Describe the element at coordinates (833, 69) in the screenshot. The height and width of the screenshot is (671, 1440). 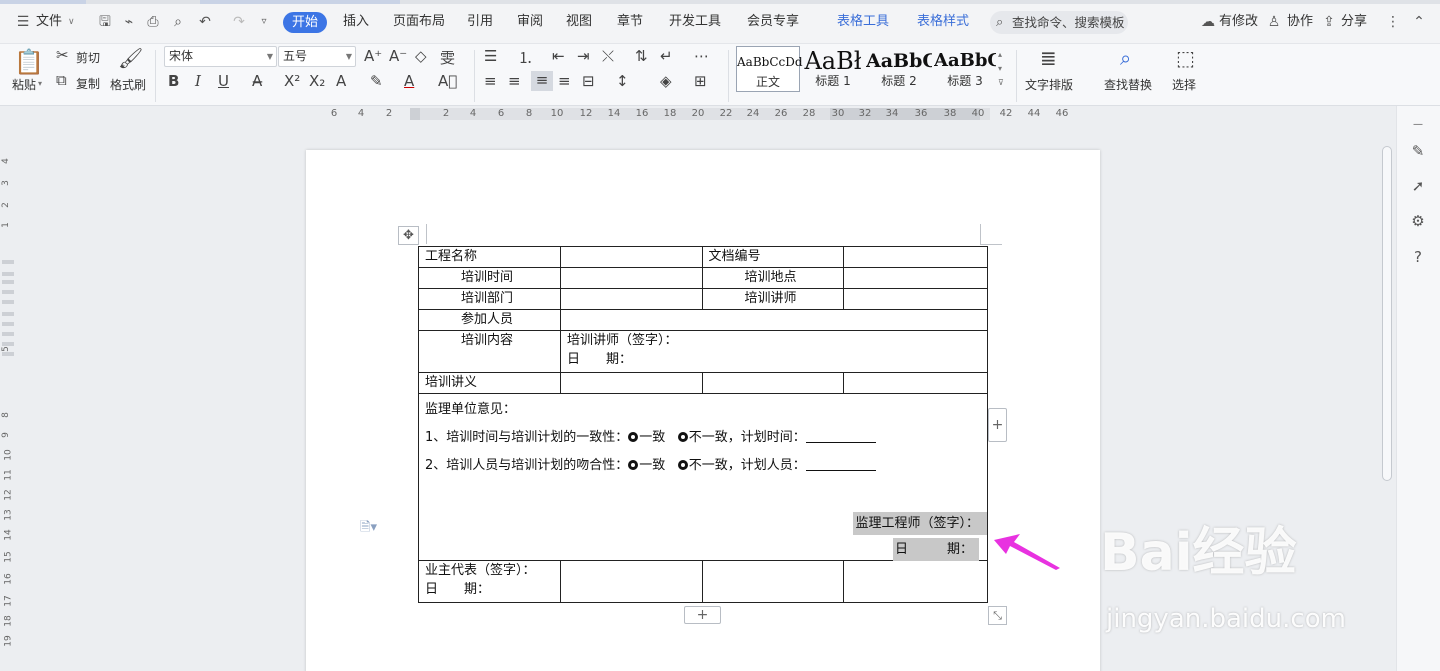
I see `style-heading-1: AaBł 标题 1` at that location.